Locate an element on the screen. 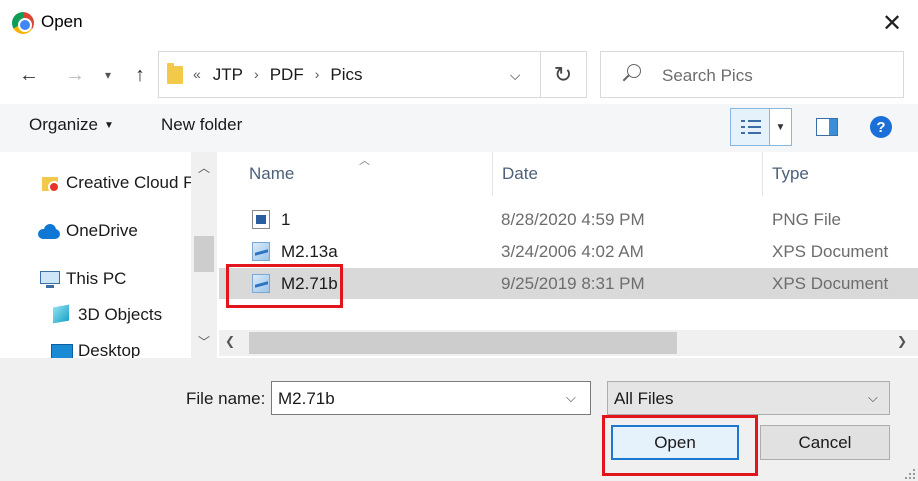 The width and height of the screenshot is (918, 481). desktop-icon is located at coordinates (61, 350).